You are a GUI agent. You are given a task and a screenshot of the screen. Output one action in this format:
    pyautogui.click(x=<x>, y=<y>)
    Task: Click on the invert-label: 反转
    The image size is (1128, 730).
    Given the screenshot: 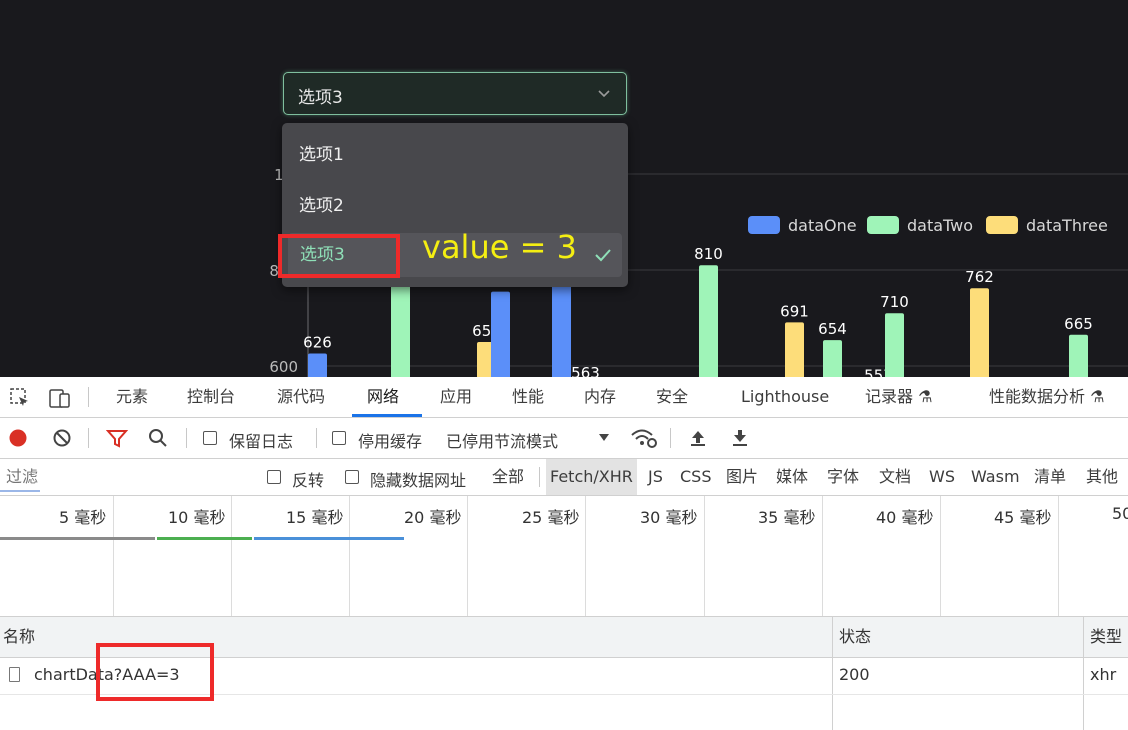 What is the action you would take?
    pyautogui.click(x=308, y=480)
    